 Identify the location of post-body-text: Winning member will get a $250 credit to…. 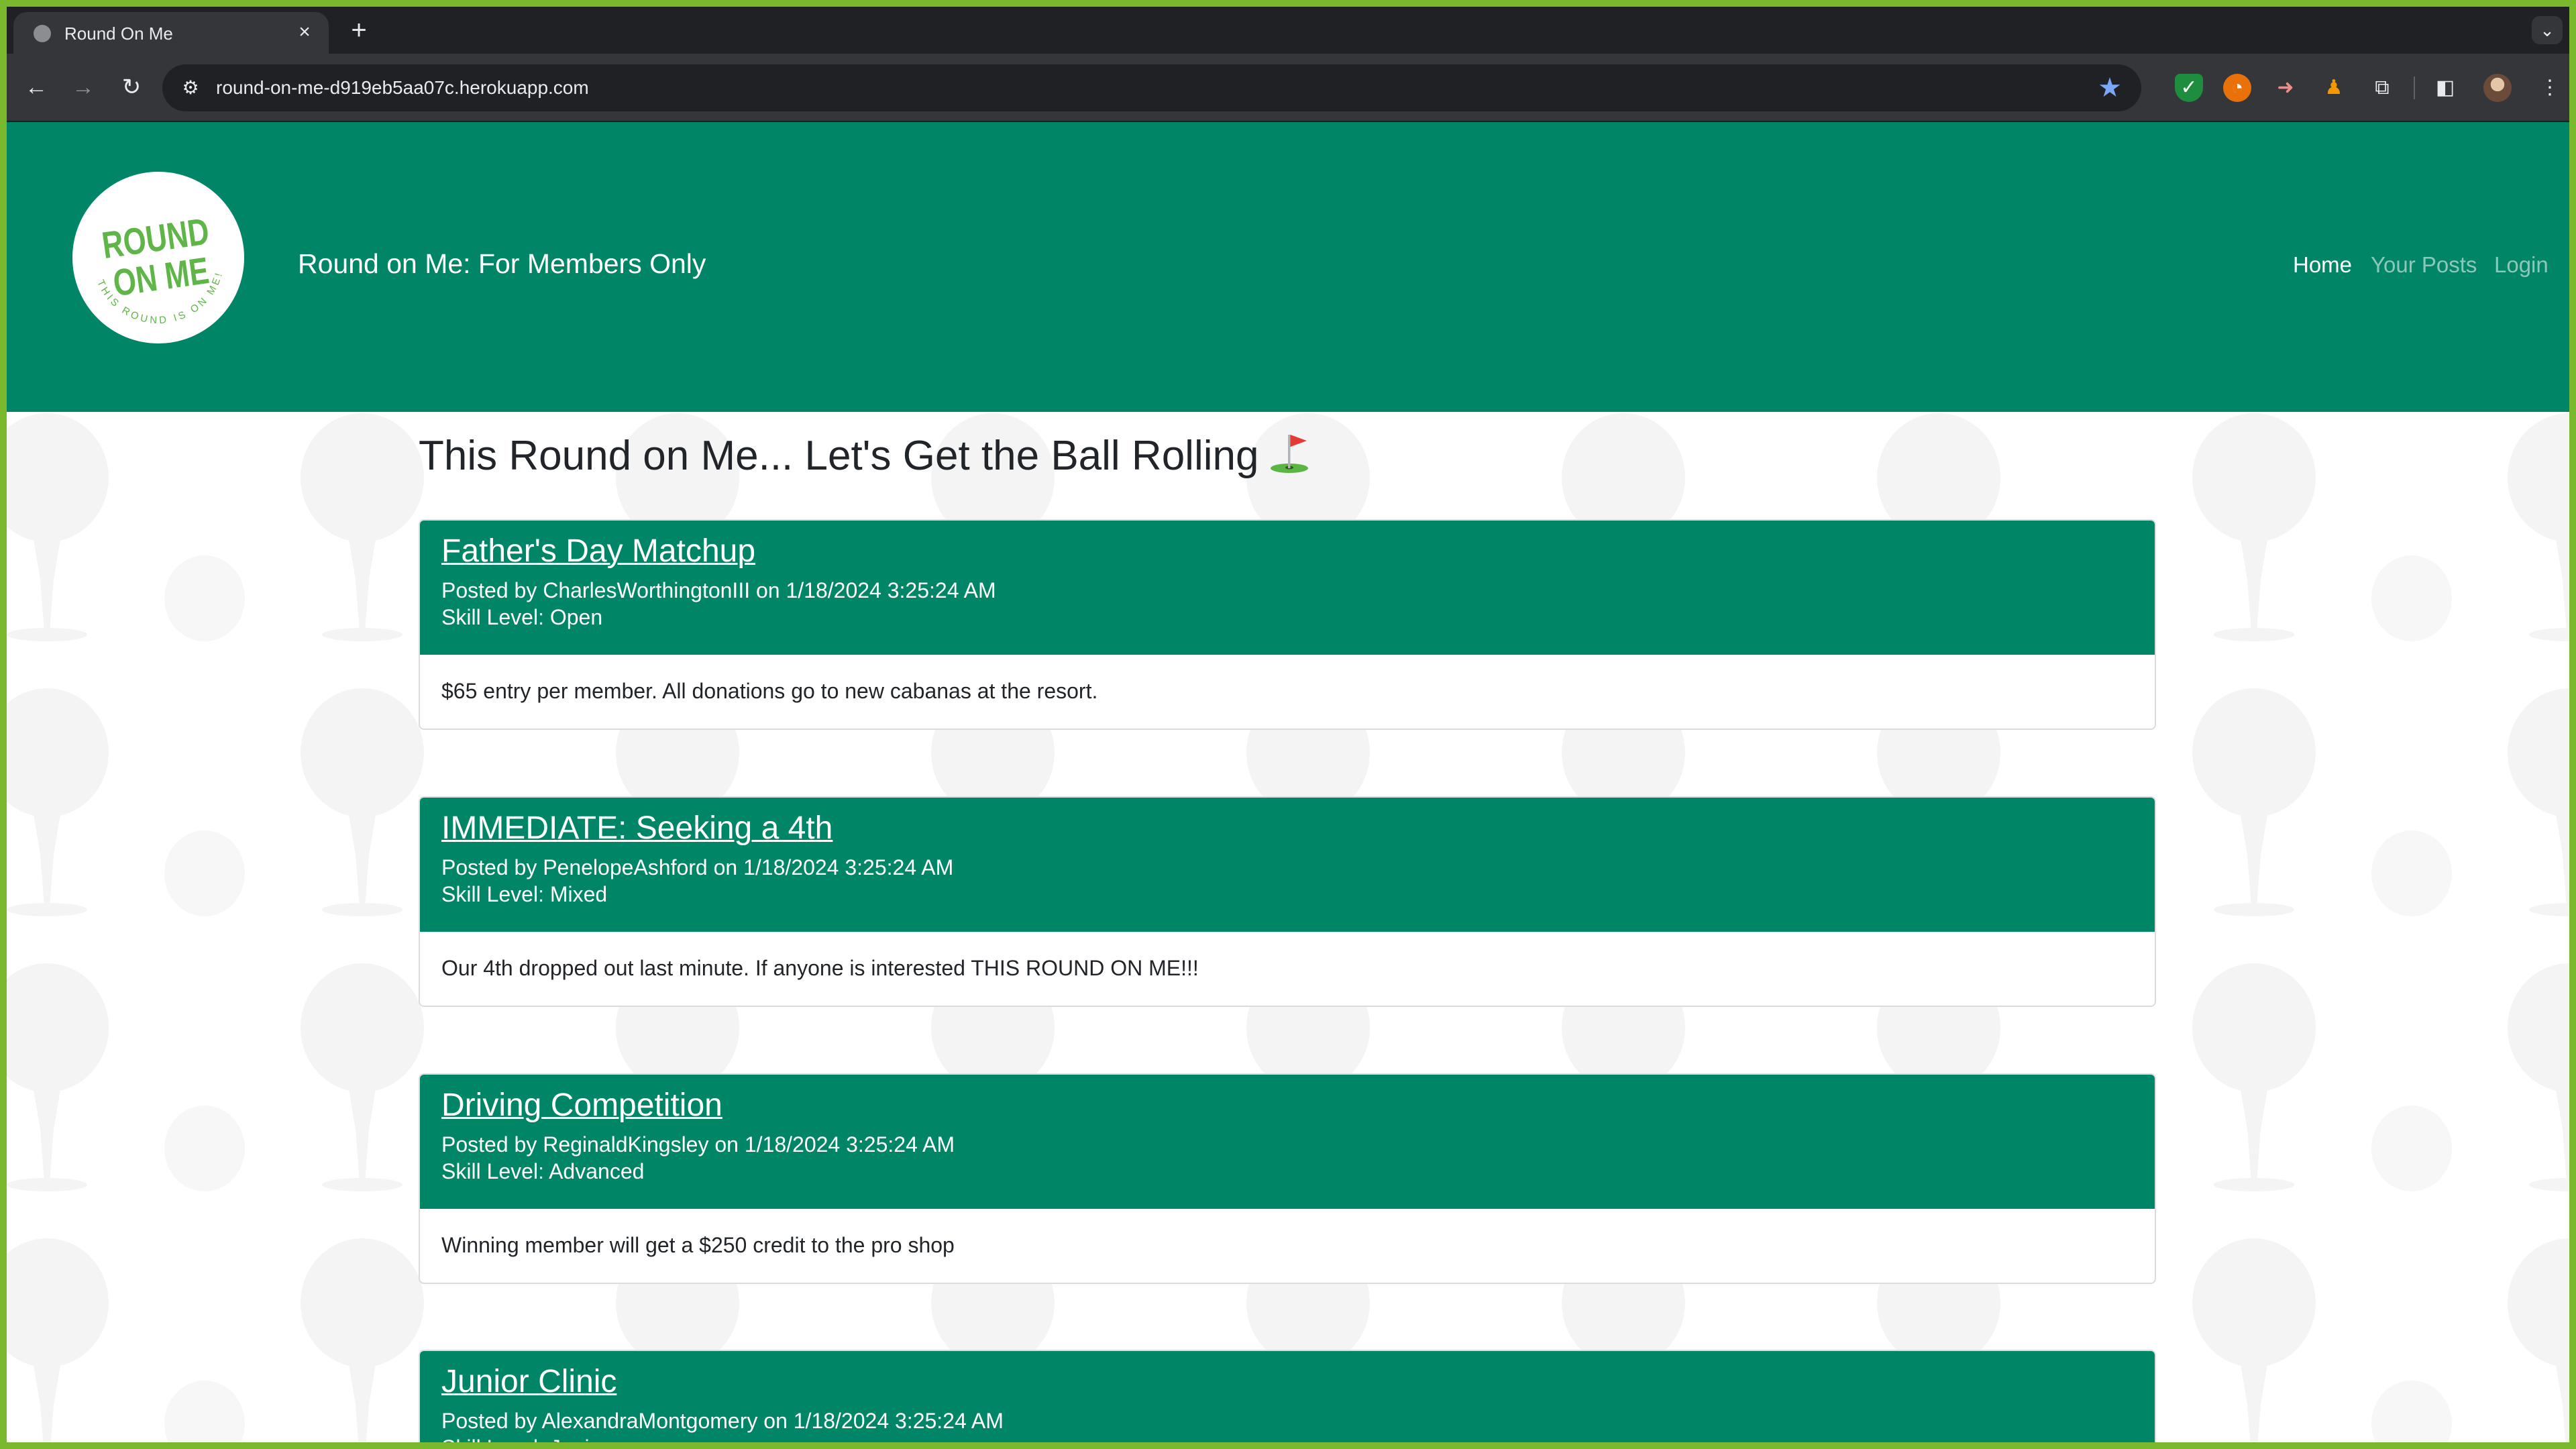
(698, 1245).